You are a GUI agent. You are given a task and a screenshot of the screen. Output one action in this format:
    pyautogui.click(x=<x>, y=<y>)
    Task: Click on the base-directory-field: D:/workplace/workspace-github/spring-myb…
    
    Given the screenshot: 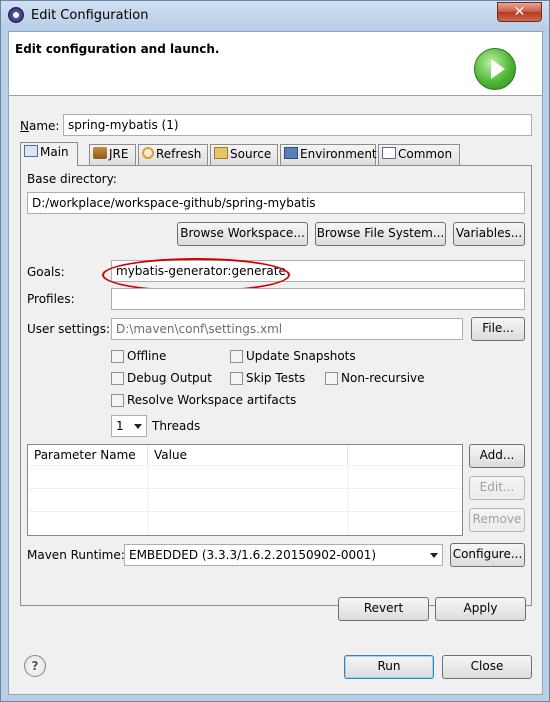 What is the action you would take?
    pyautogui.click(x=276, y=203)
    